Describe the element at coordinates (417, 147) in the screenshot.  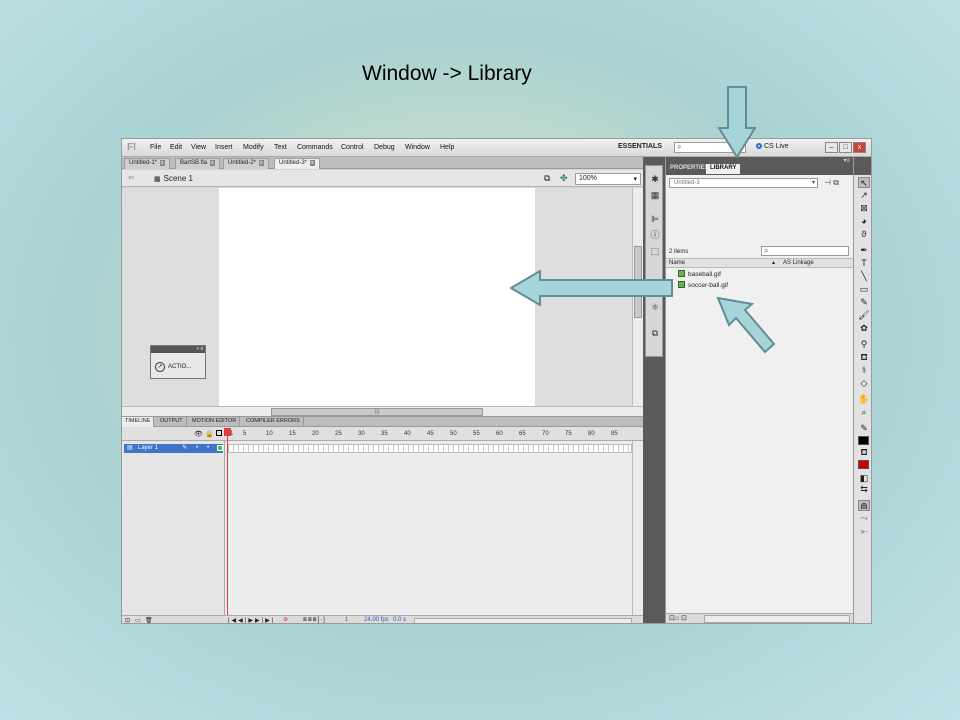
I see `menu-window: Window` at that location.